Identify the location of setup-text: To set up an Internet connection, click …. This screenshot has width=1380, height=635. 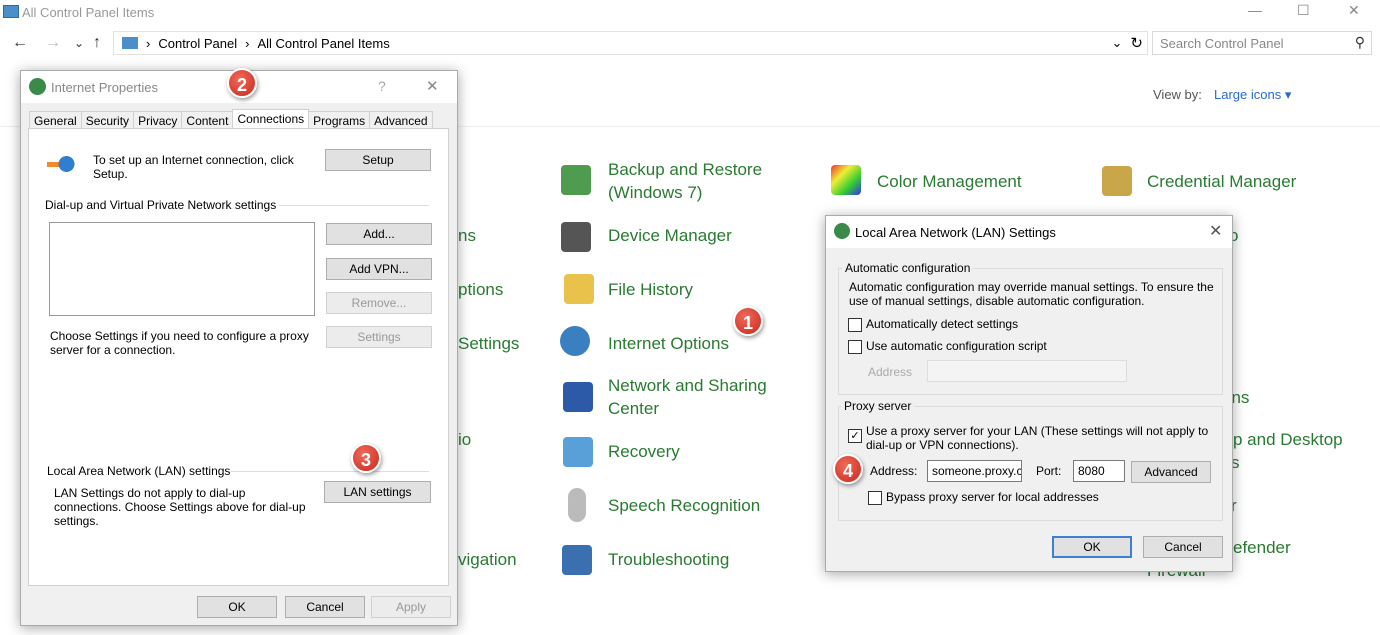
(193, 167).